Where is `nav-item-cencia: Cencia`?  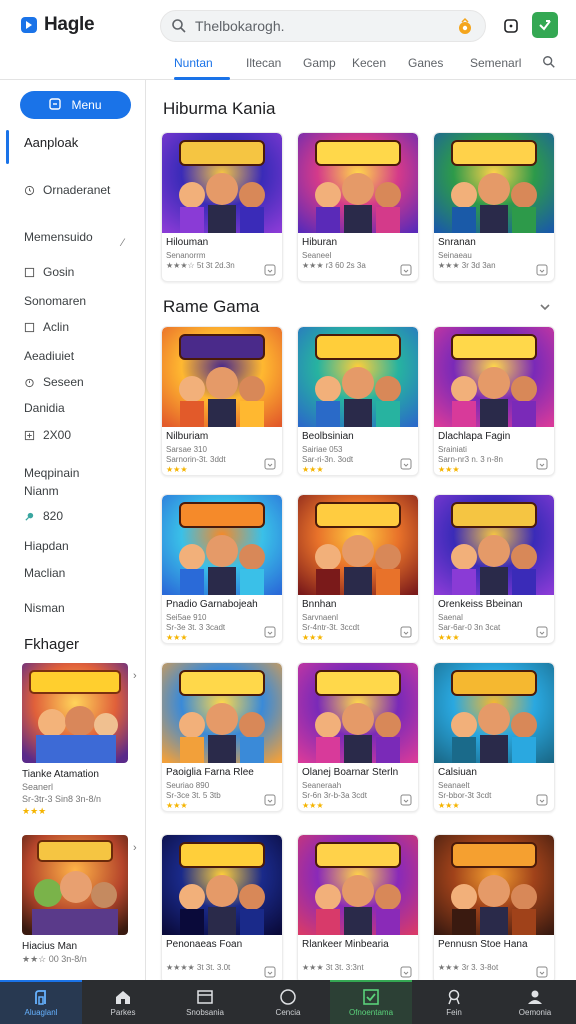 nav-item-cencia: Cencia is located at coordinates (288, 1002).